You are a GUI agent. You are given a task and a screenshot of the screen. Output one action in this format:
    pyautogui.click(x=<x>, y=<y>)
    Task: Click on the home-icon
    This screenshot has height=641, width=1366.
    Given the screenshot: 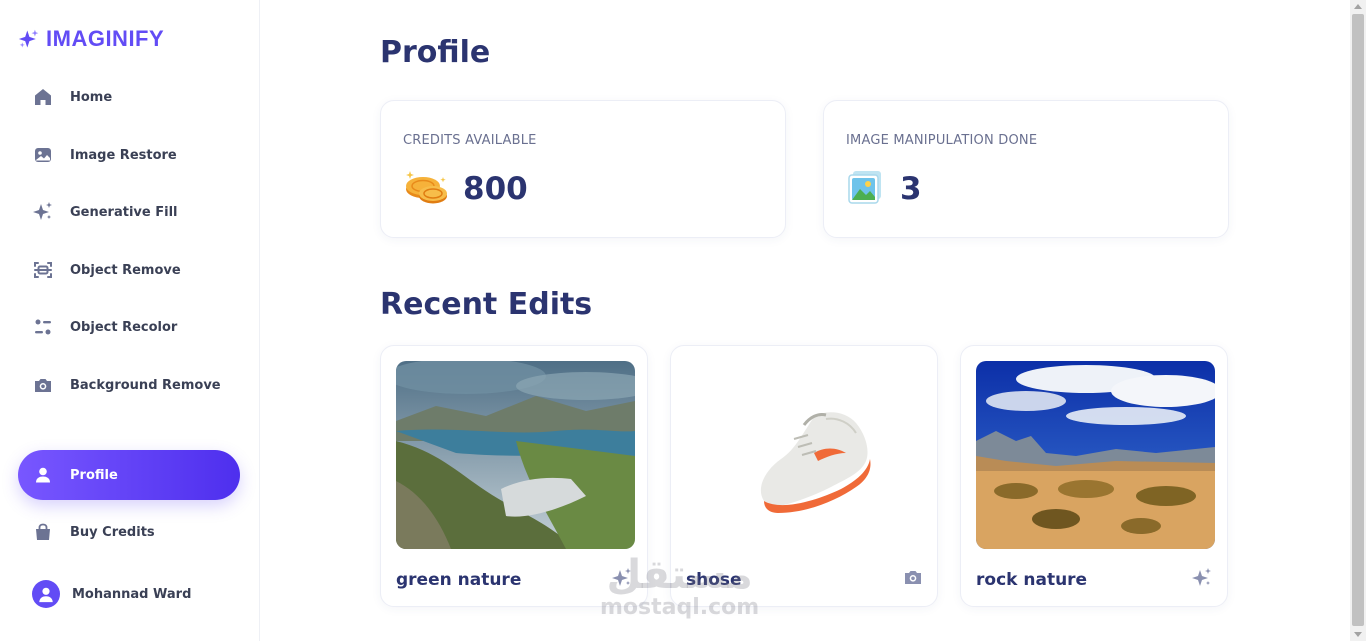 What is the action you would take?
    pyautogui.click(x=43, y=97)
    